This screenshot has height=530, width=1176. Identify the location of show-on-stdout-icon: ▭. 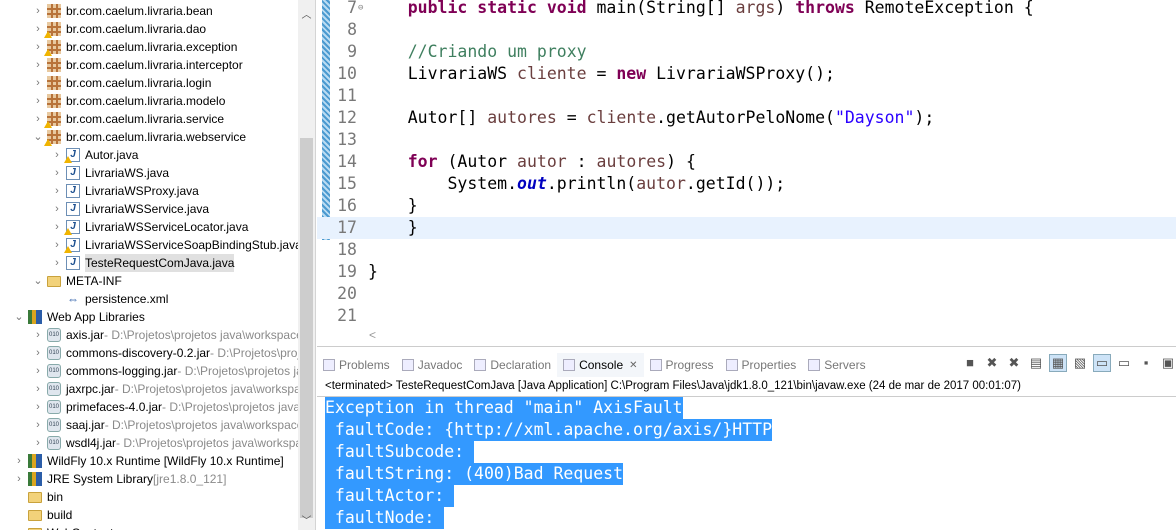
(1102, 363).